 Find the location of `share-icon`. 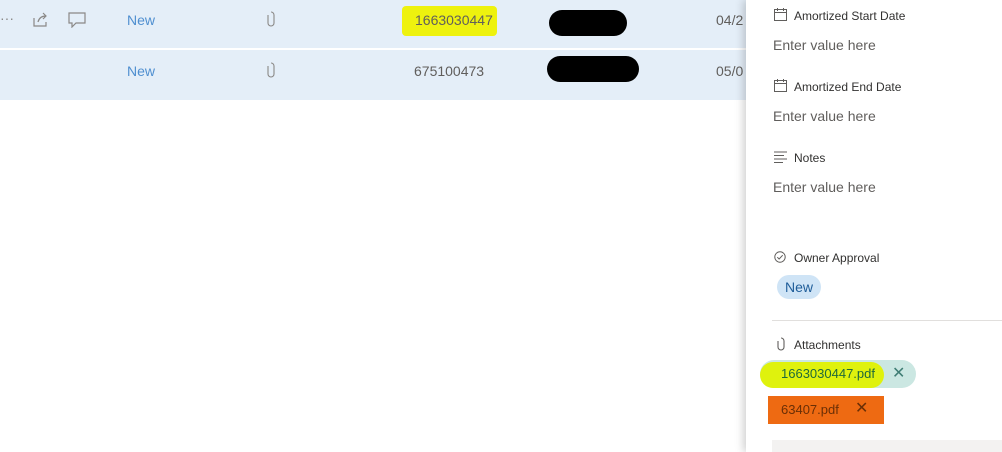

share-icon is located at coordinates (41, 20).